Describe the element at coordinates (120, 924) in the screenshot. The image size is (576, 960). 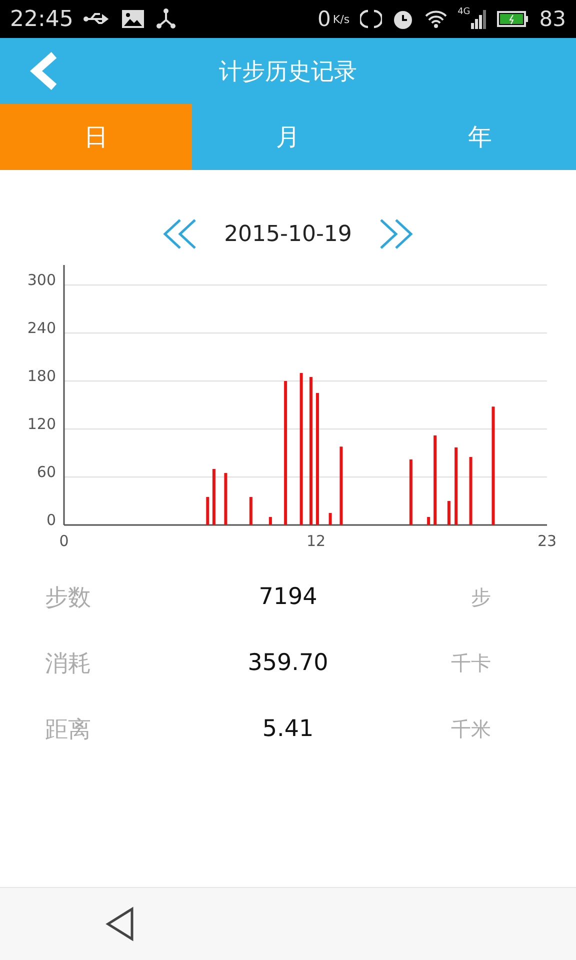
I see `back-icon` at that location.